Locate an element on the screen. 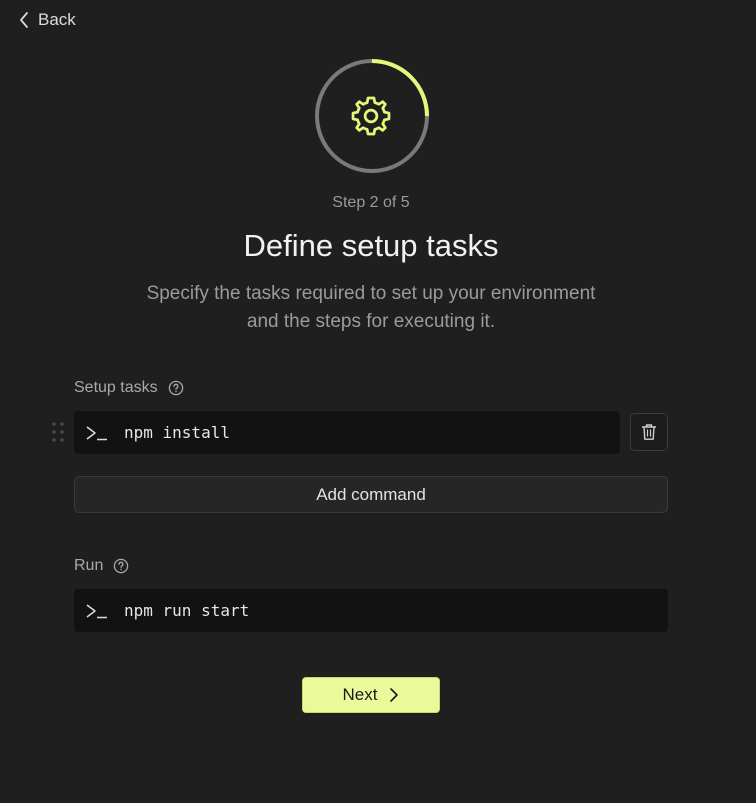  run-command-text: npm run start is located at coordinates (187, 610).